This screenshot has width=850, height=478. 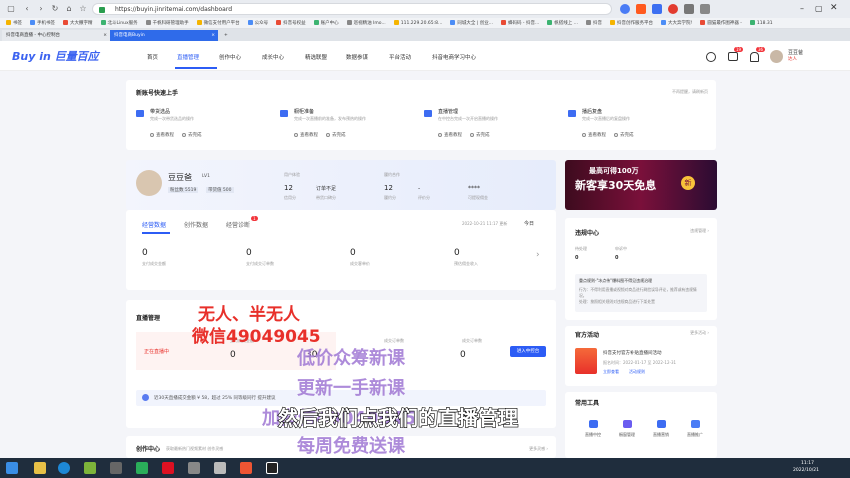 What do you see at coordinates (661, 429) in the screenshot?
I see `tool-item: 直播营销` at bounding box center [661, 429].